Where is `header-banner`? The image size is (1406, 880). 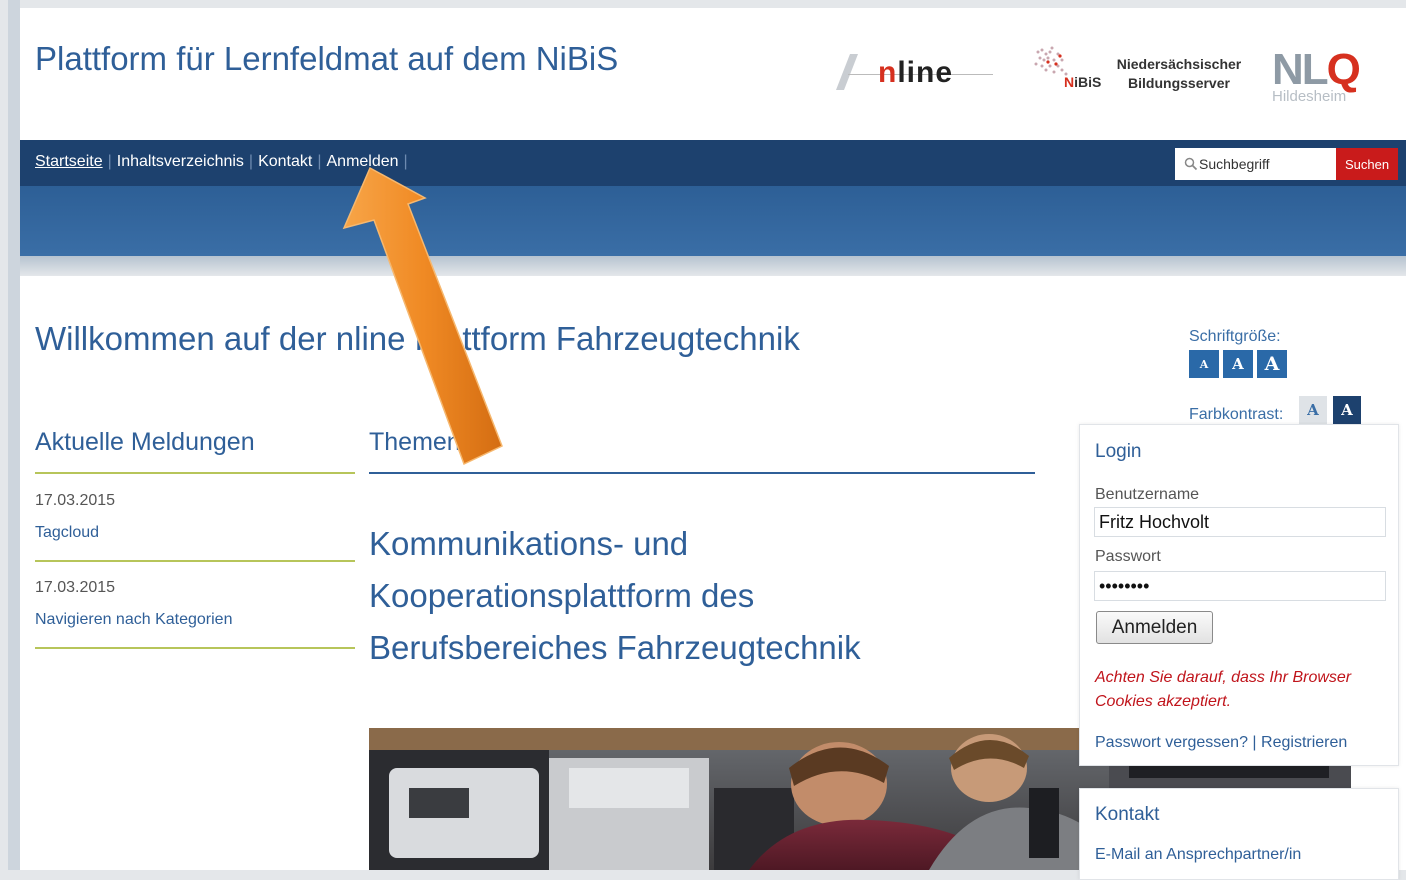
header-banner is located at coordinates (713, 221).